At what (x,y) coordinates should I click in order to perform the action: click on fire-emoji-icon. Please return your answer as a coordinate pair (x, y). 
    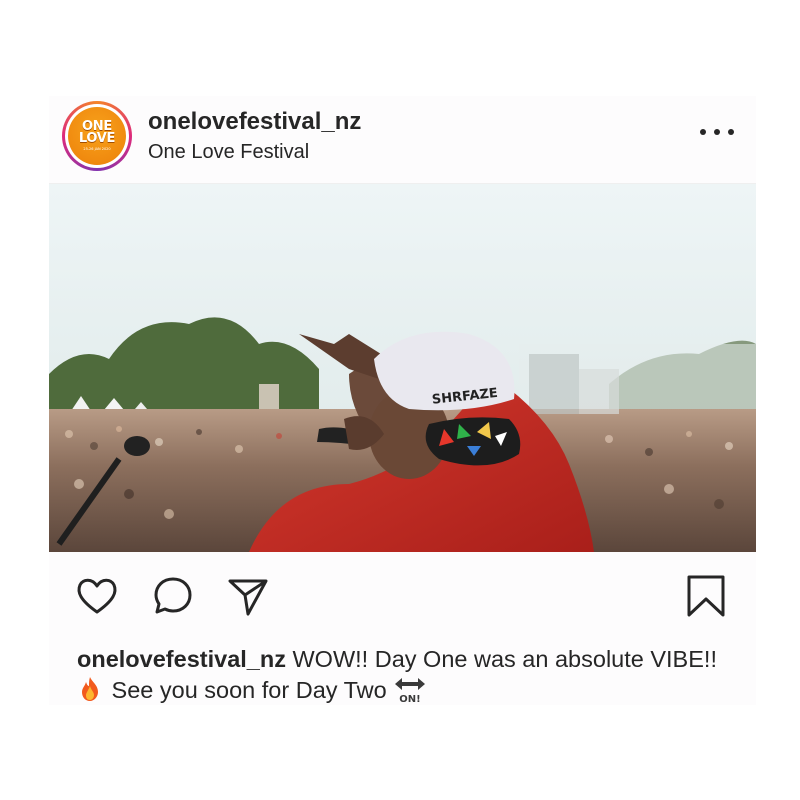
    Looking at the image, I should click on (90, 689).